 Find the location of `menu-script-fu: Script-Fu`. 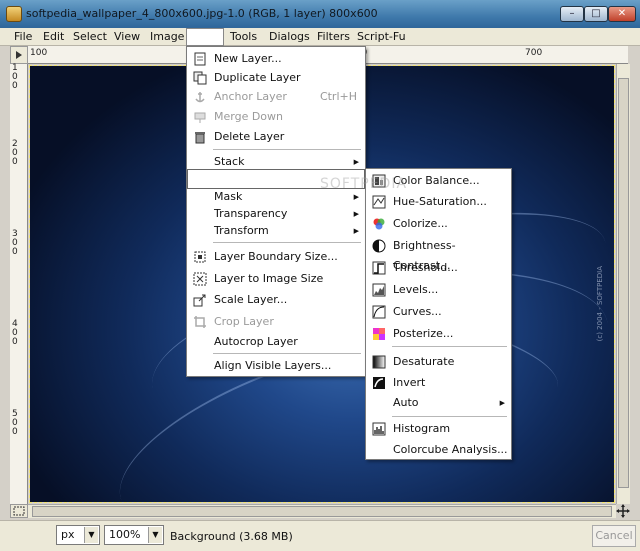

menu-script-fu: Script-Fu is located at coordinates (381, 36).